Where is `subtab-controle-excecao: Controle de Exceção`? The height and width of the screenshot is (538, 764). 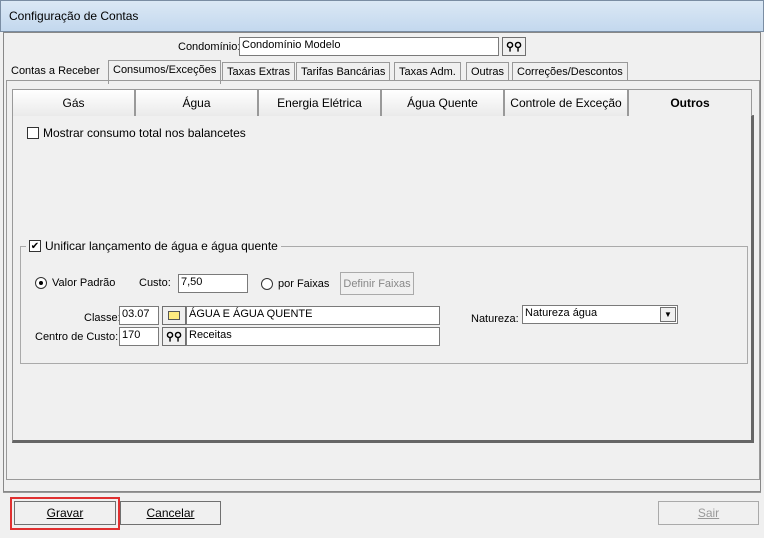 subtab-controle-excecao: Controle de Exceção is located at coordinates (566, 102).